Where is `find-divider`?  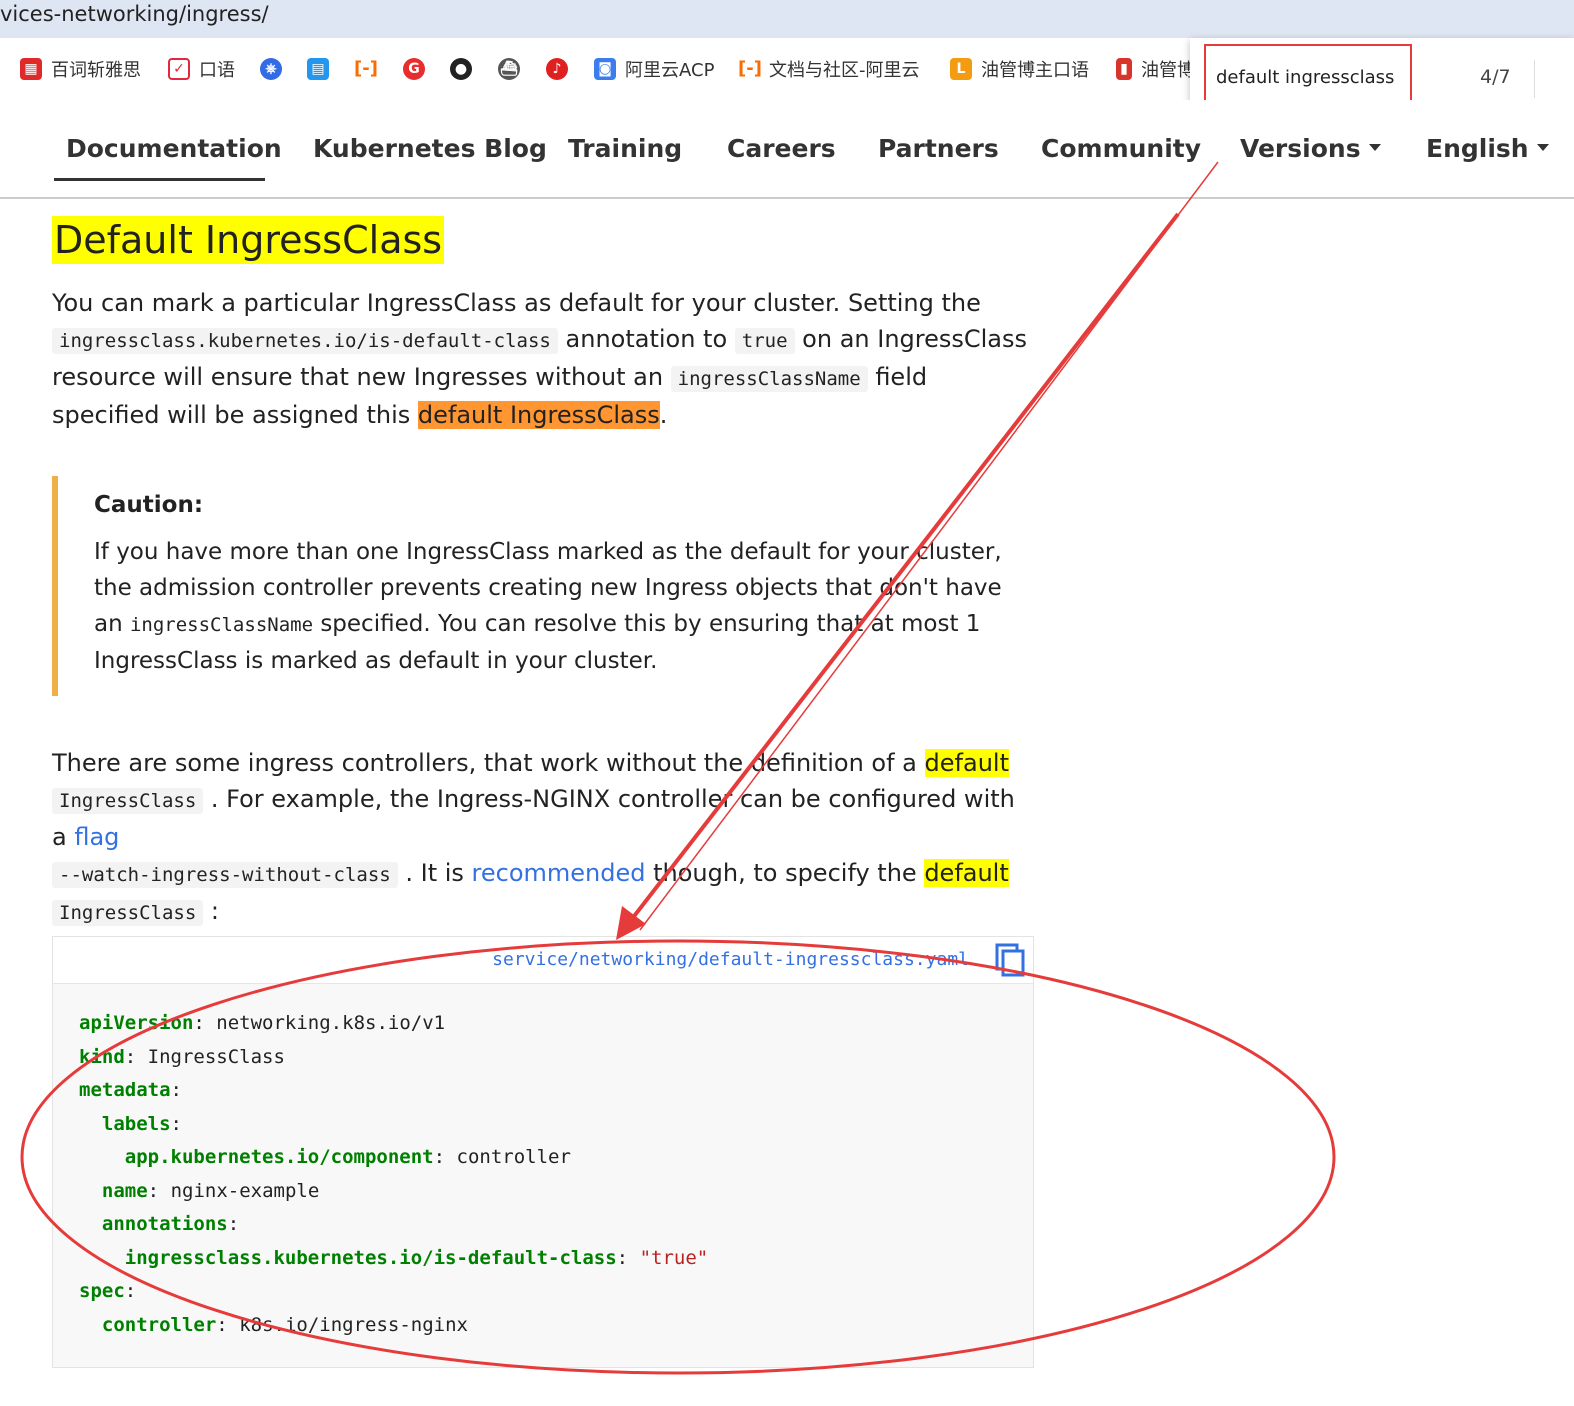 find-divider is located at coordinates (1534, 79).